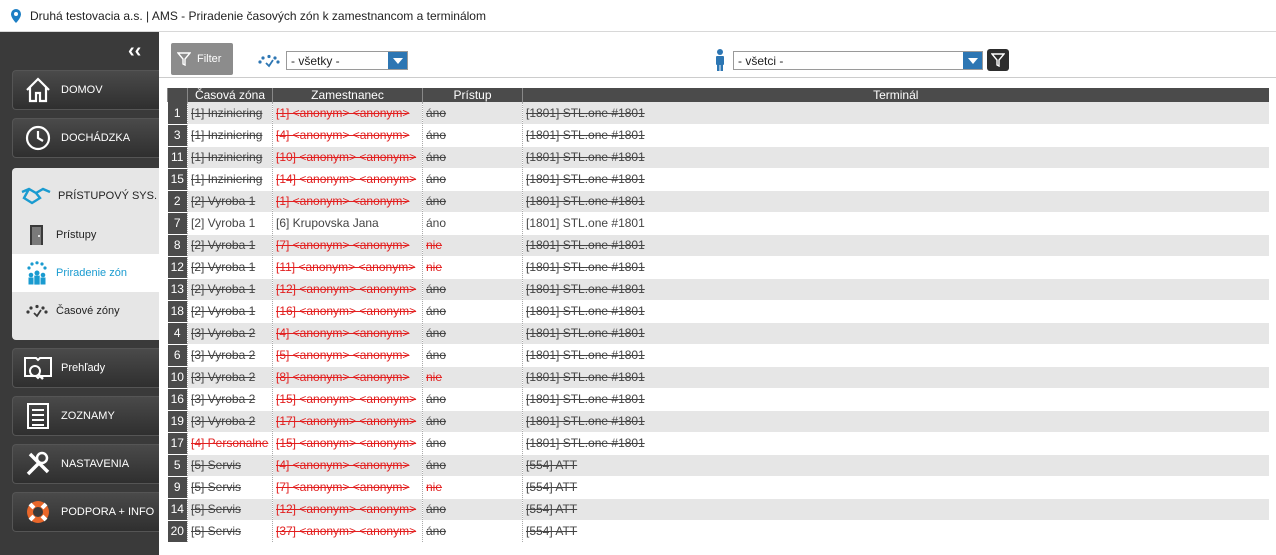 Image resolution: width=1276 pixels, height=555 pixels. Describe the element at coordinates (347, 179) in the screenshot. I see `employee-cell: [14] <anonym> <anonym>` at that location.